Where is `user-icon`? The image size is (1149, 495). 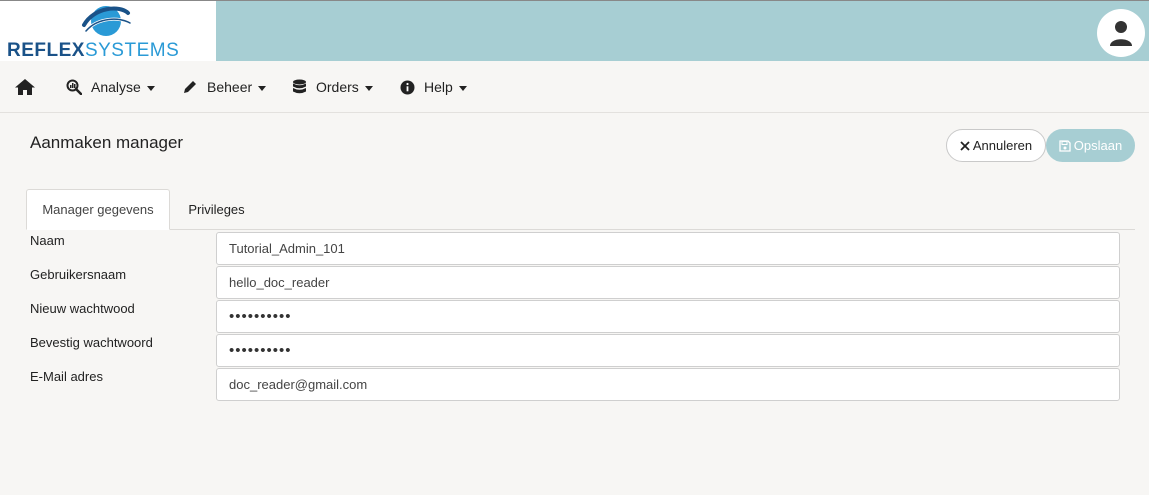
user-icon is located at coordinates (1121, 33).